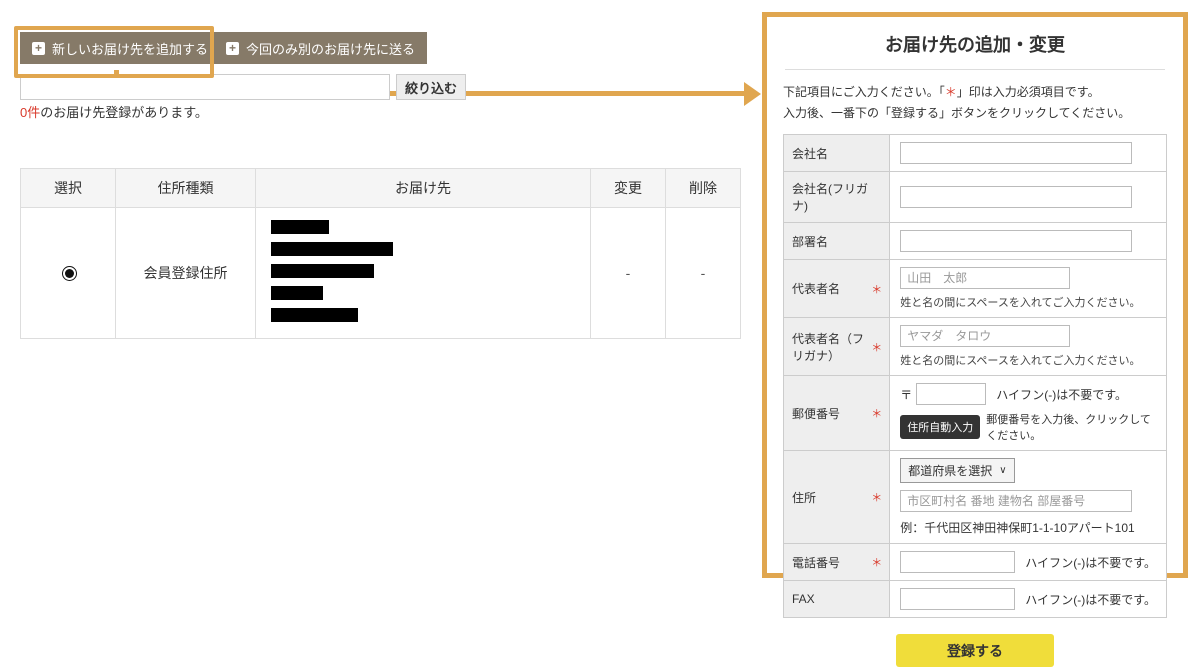  I want to click on form-row-company-kana: 会社名(フリガナ), so click(974, 197).